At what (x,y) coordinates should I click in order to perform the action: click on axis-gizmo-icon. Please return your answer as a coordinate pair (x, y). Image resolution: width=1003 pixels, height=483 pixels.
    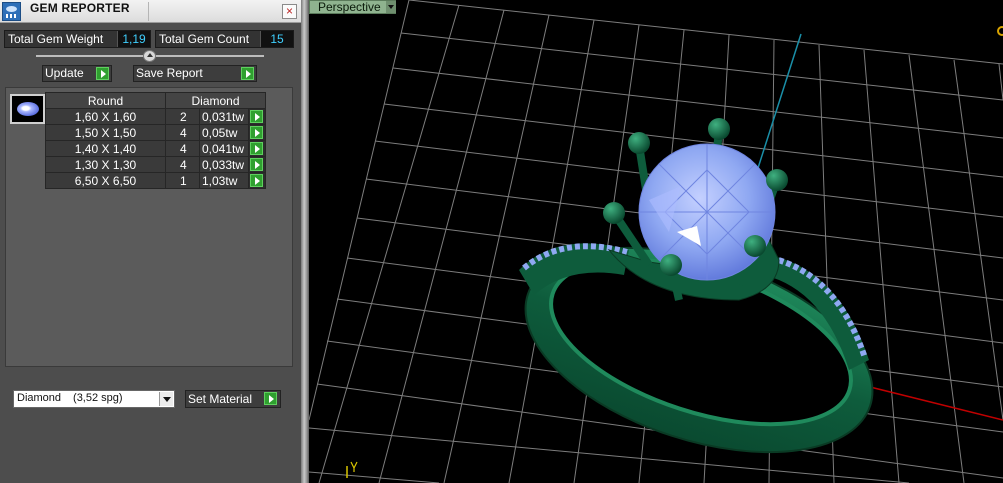
    Looking at the image, I should click on (352, 469).